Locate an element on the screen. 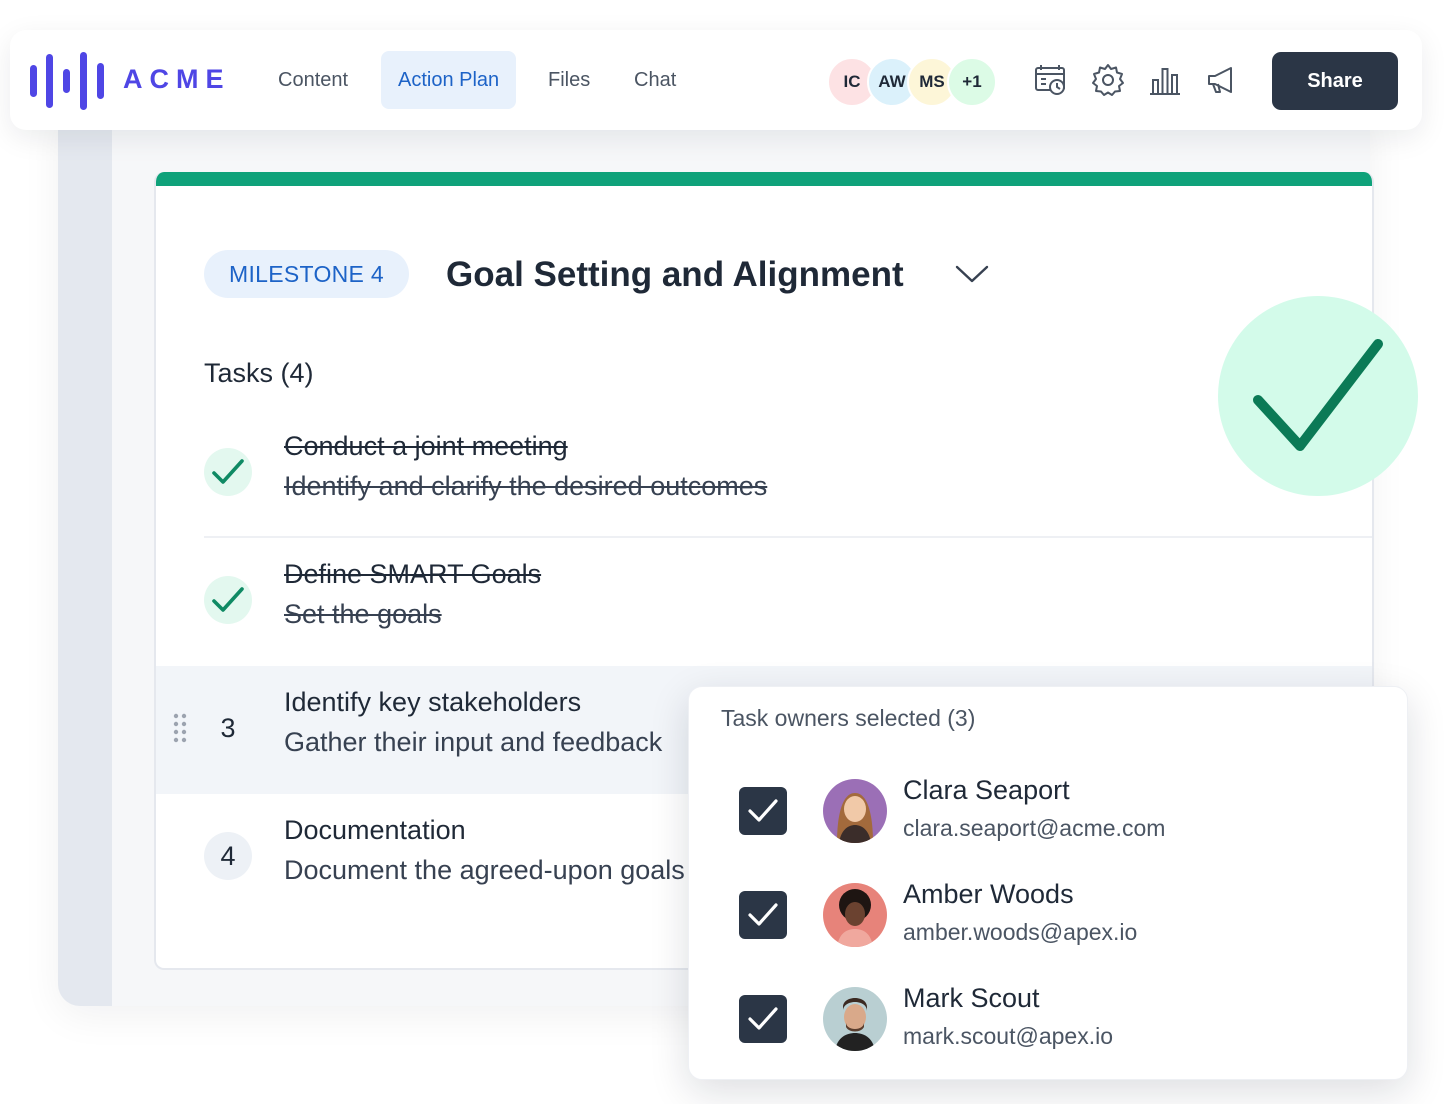  owner-row: Clara Seaport clara.seaport@acme.com is located at coordinates (1048, 811).